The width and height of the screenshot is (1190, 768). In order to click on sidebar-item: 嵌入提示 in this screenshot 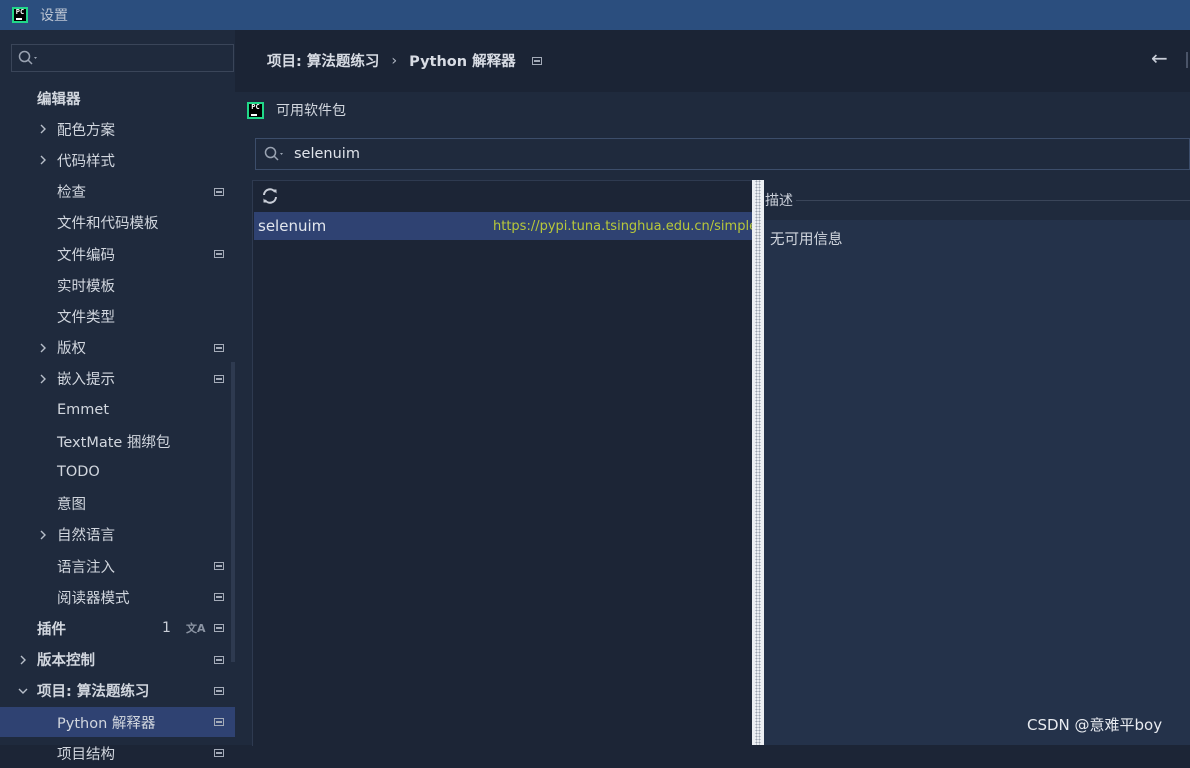, I will do `click(117, 379)`.